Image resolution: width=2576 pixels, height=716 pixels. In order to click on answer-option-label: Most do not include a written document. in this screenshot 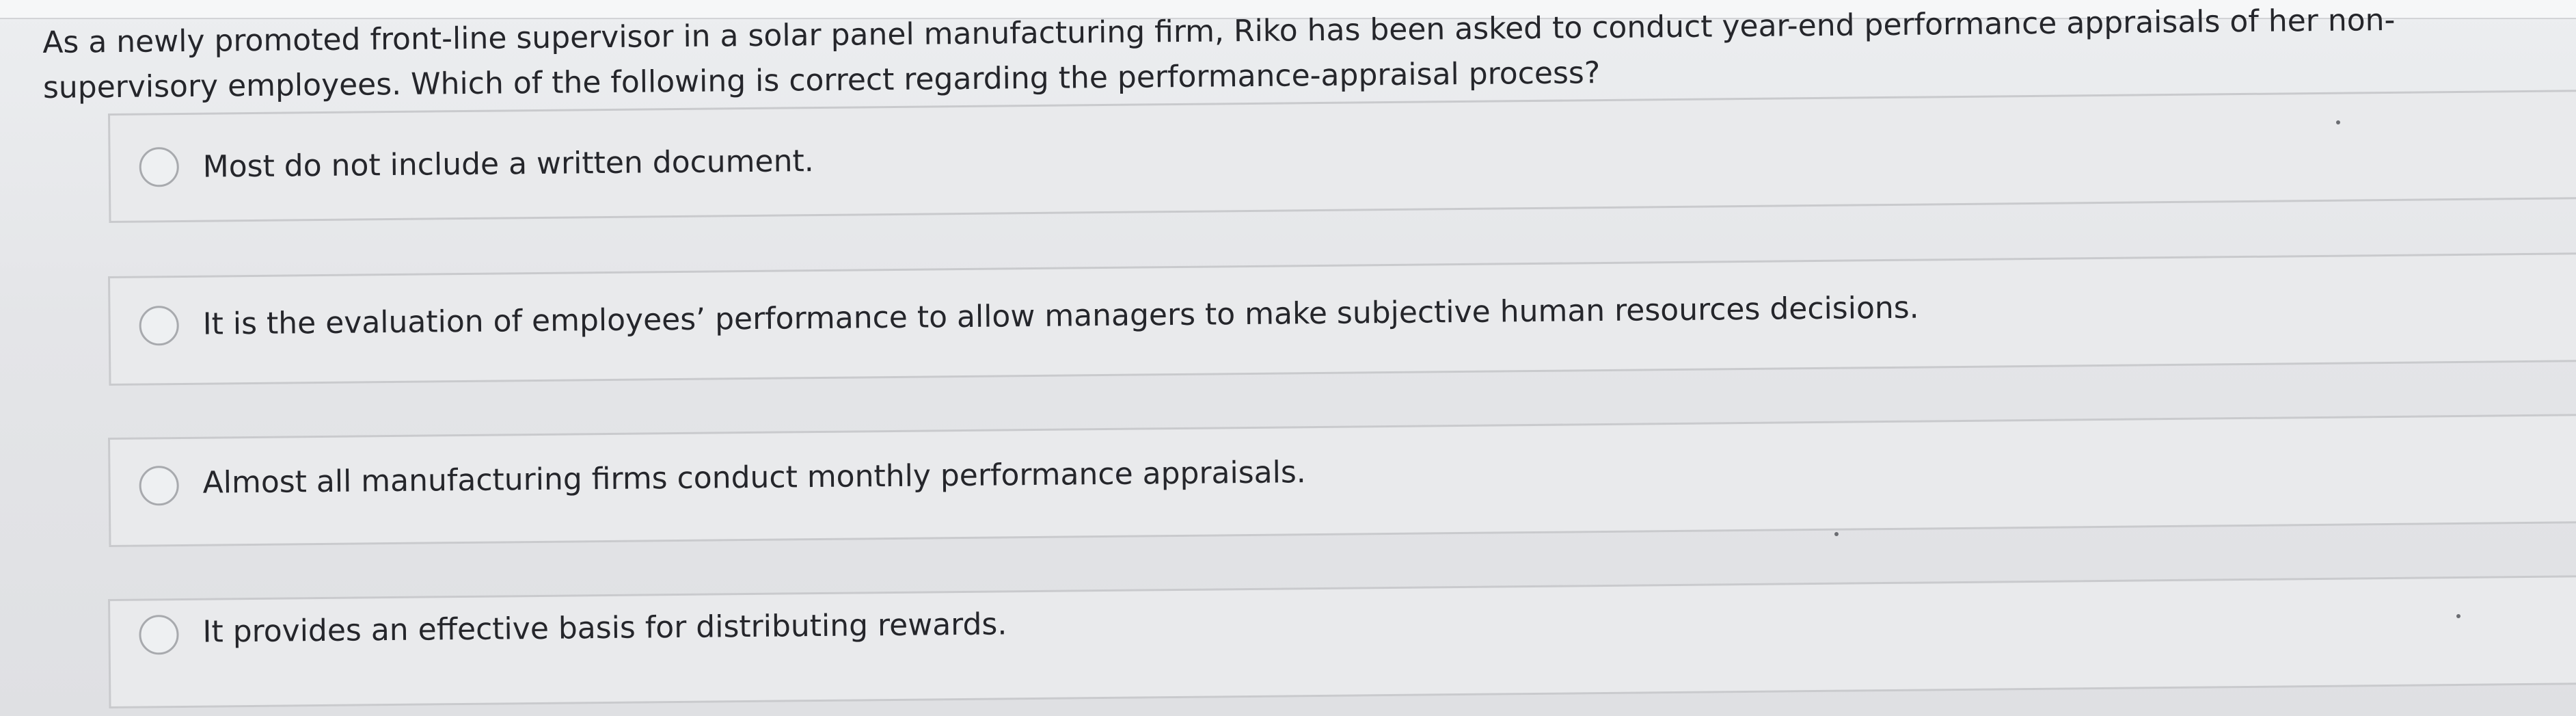, I will do `click(508, 165)`.